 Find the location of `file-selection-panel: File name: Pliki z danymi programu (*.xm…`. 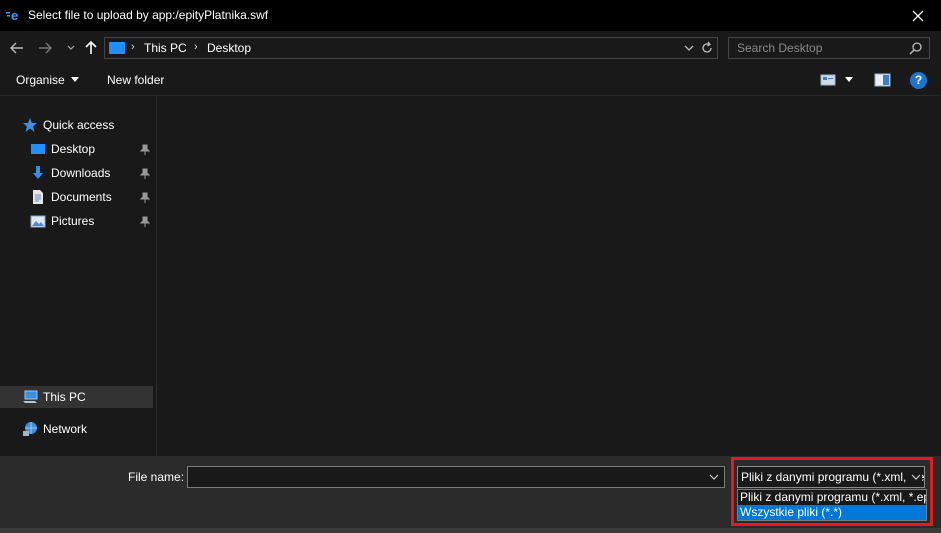

file-selection-panel: File name: Pliki z danymi programu (*.xm… is located at coordinates (470, 494).